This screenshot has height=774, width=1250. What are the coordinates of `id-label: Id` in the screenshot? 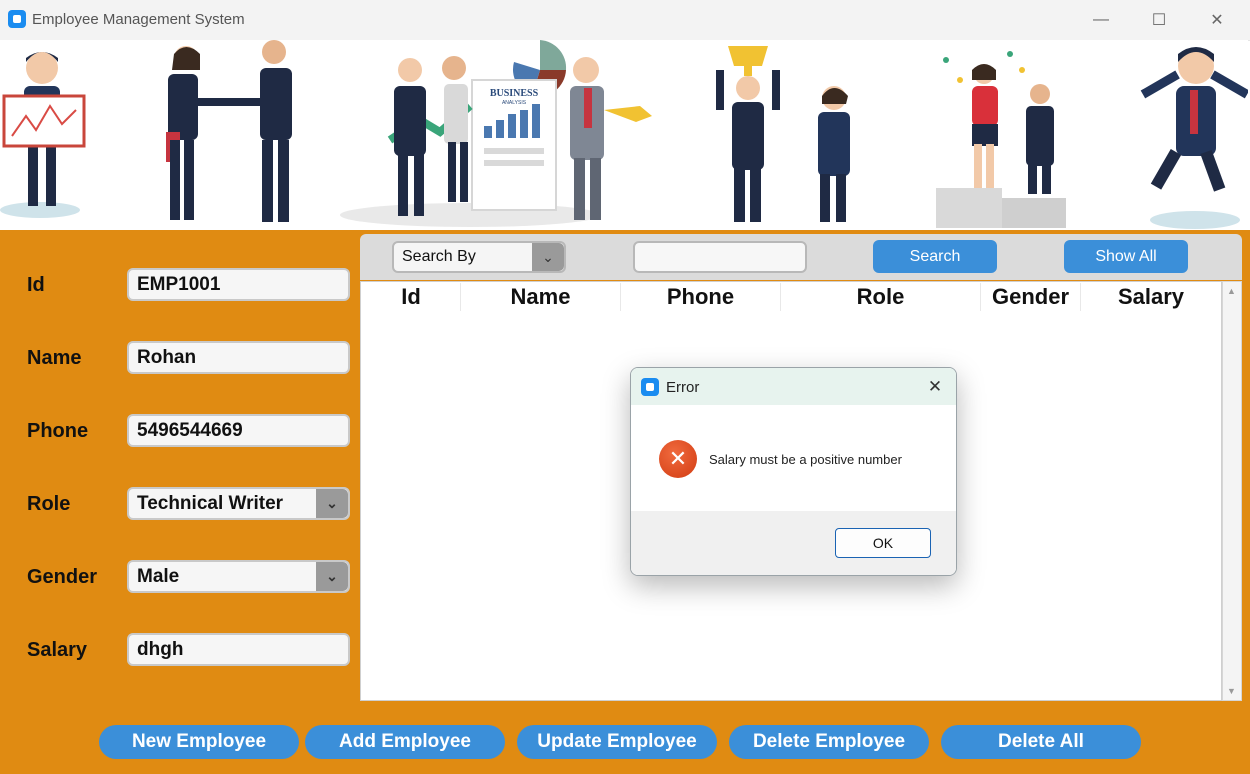 It's located at (36, 285).